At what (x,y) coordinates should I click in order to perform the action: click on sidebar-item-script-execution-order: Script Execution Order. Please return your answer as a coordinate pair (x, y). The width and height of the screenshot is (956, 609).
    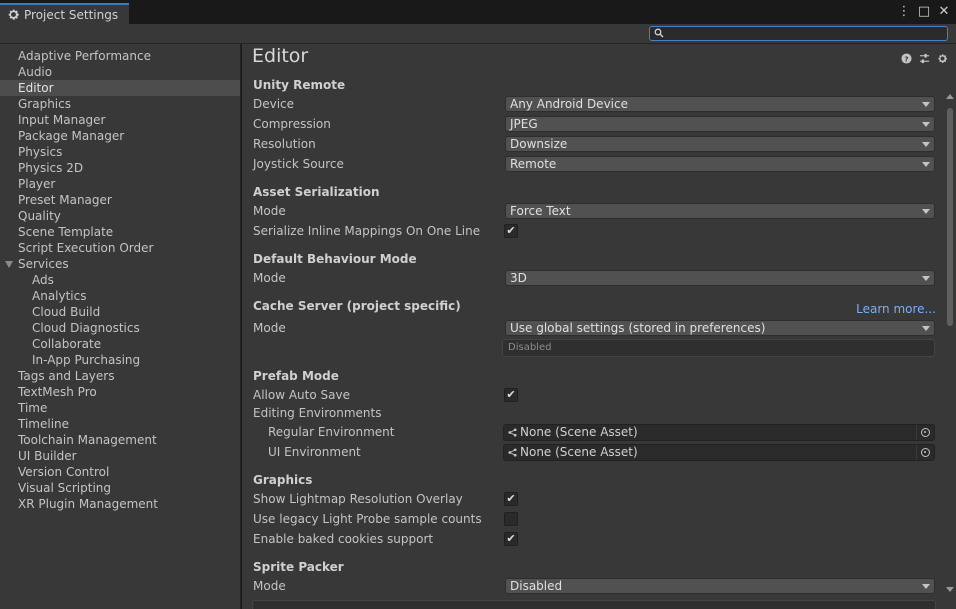
    Looking at the image, I should click on (120, 248).